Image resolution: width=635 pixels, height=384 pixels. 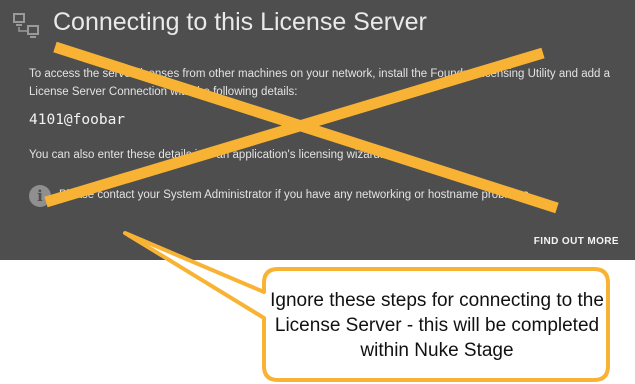 What do you see at coordinates (77, 120) in the screenshot?
I see `server-address: 4101@foobar` at bounding box center [77, 120].